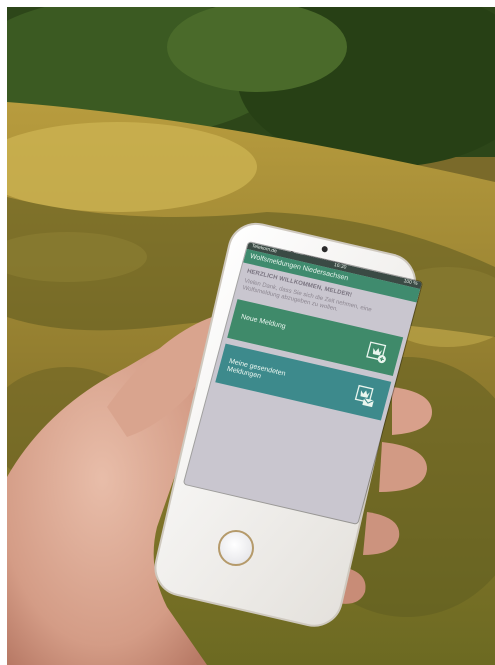 Image resolution: width=495 pixels, height=665 pixels. I want to click on new-report-icon, so click(376, 352).